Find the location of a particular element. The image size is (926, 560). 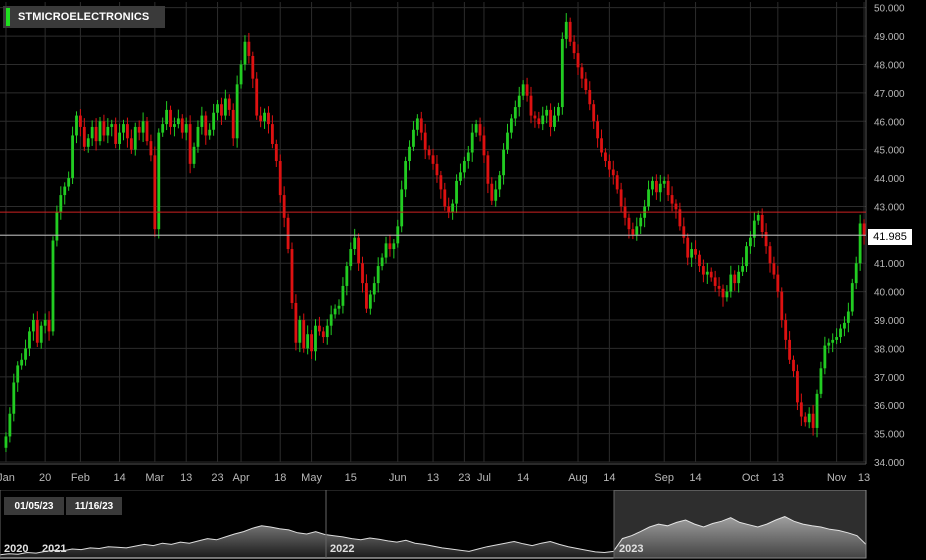

x-tick-label: Oct is located at coordinates (750, 478).